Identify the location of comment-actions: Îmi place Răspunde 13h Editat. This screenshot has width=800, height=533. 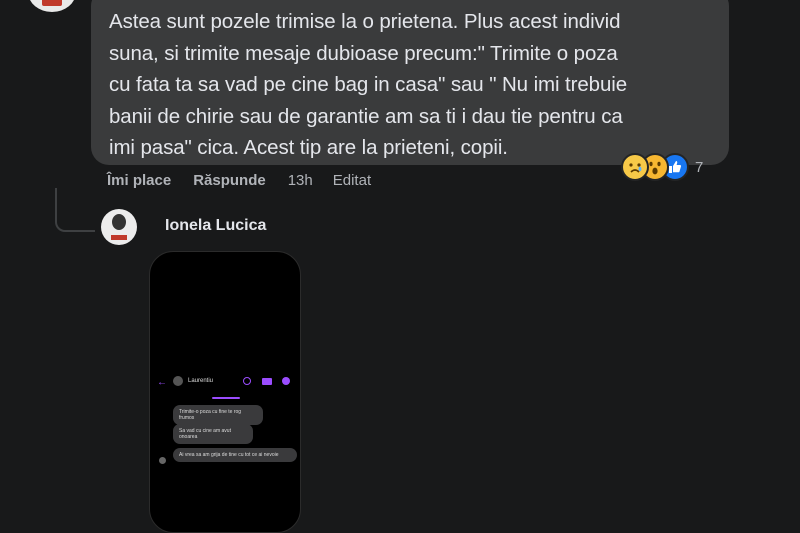
(239, 180).